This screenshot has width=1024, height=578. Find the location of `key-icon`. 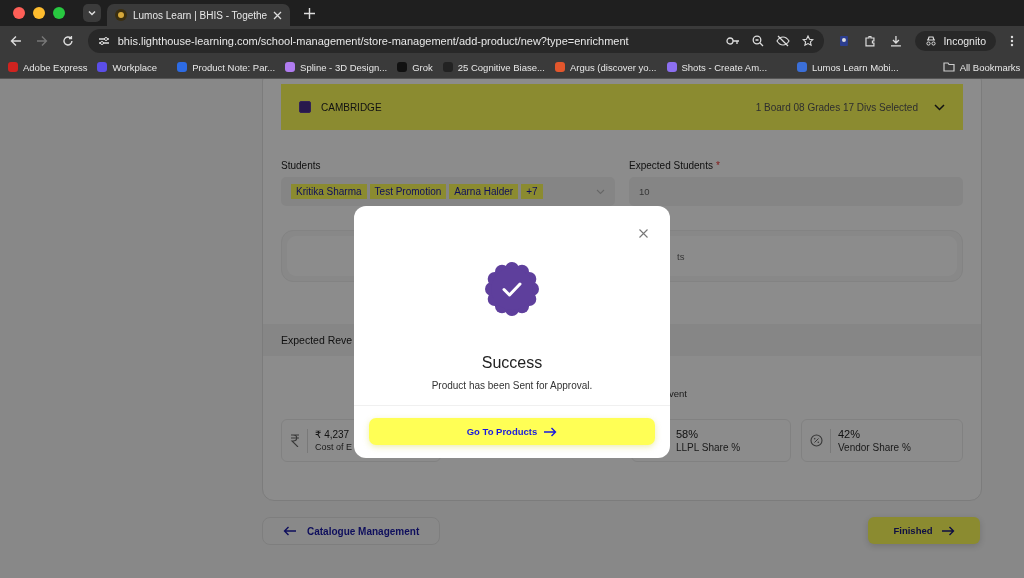

key-icon is located at coordinates (732, 41).